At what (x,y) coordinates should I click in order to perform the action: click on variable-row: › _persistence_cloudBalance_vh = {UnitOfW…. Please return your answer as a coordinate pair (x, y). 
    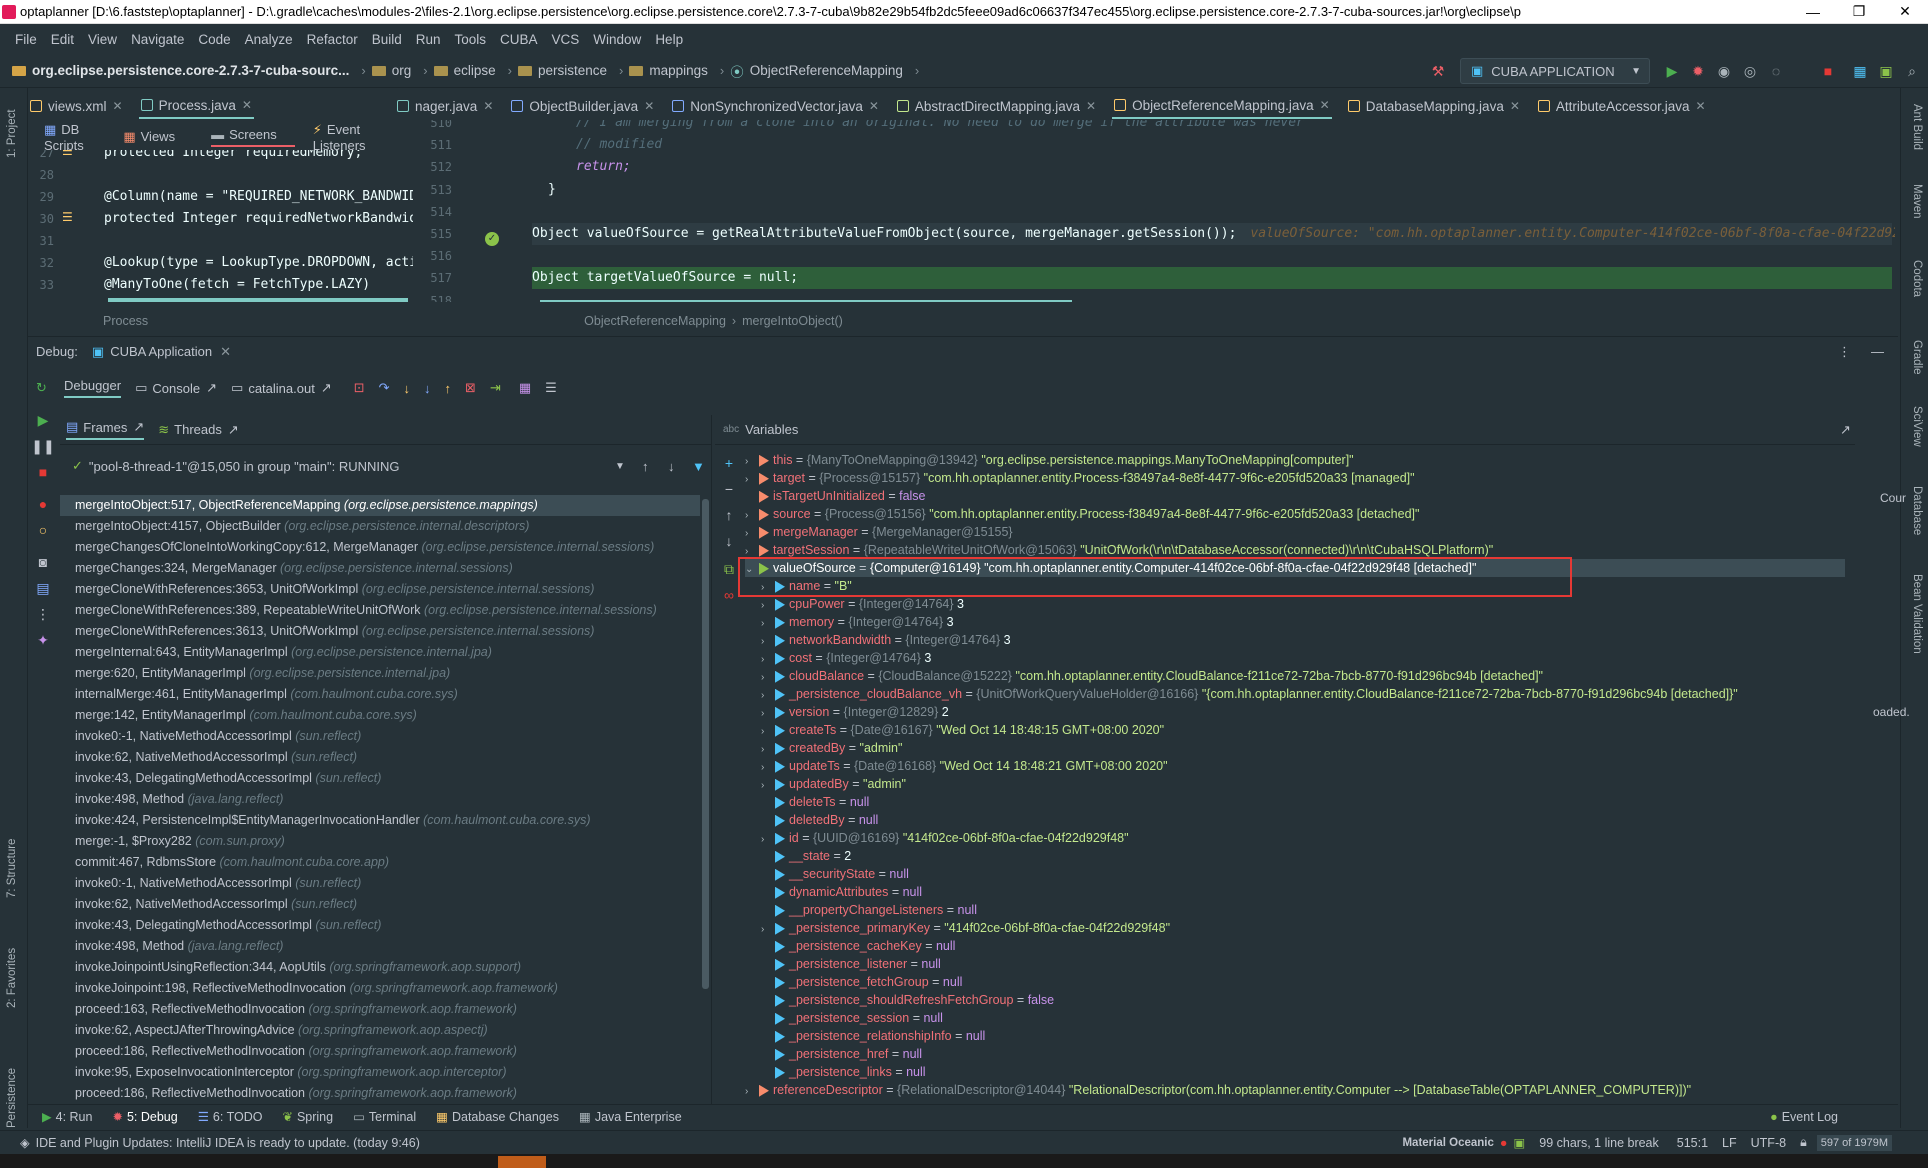
    Looking at the image, I should click on (1249, 694).